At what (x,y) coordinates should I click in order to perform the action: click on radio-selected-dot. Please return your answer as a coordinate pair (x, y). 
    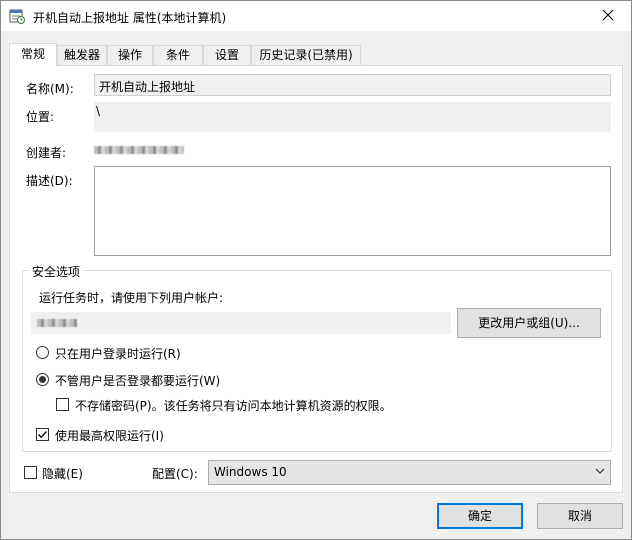
    Looking at the image, I should click on (42, 379).